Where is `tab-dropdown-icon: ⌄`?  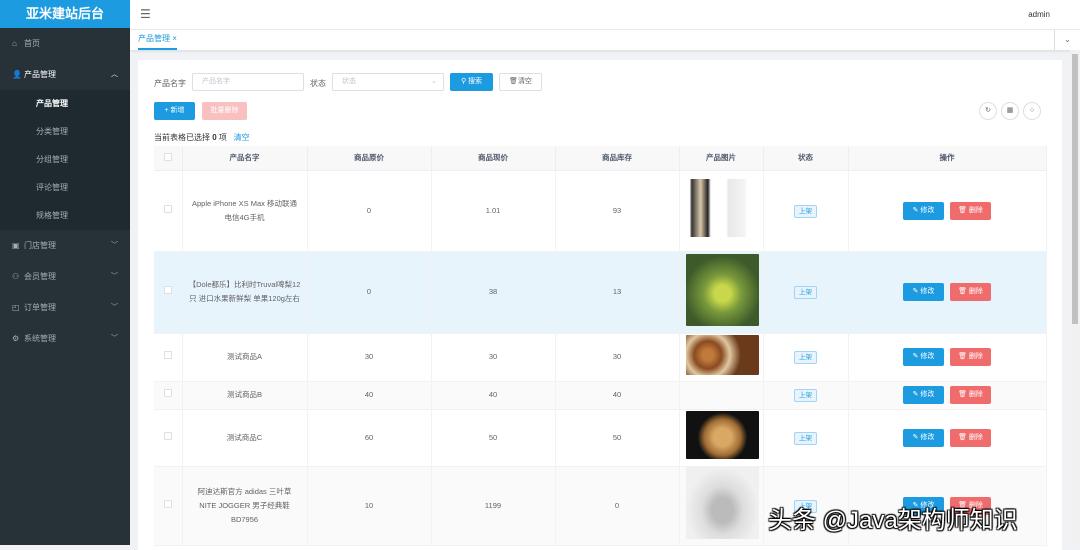 tab-dropdown-icon: ⌄ is located at coordinates (1067, 40).